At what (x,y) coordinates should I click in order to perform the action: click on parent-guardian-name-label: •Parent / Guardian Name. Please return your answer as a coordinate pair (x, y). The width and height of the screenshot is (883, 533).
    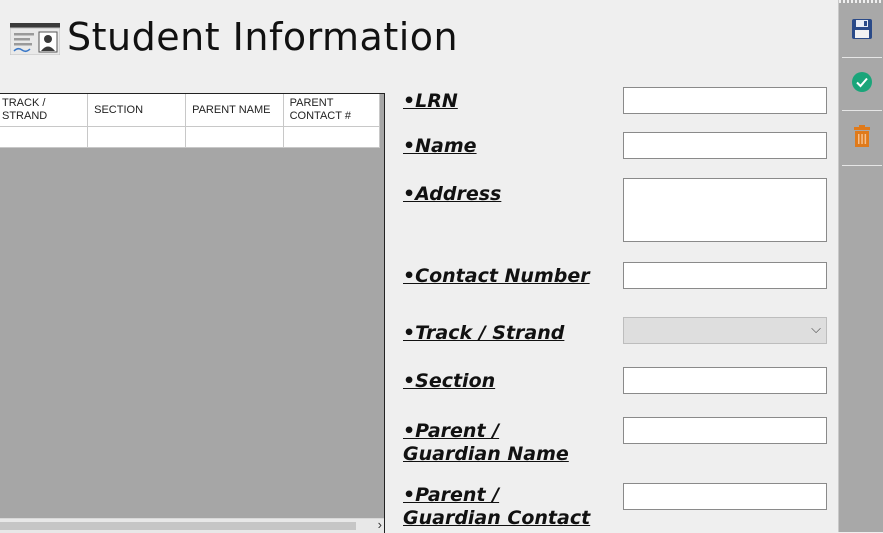
    Looking at the image, I should click on (486, 442).